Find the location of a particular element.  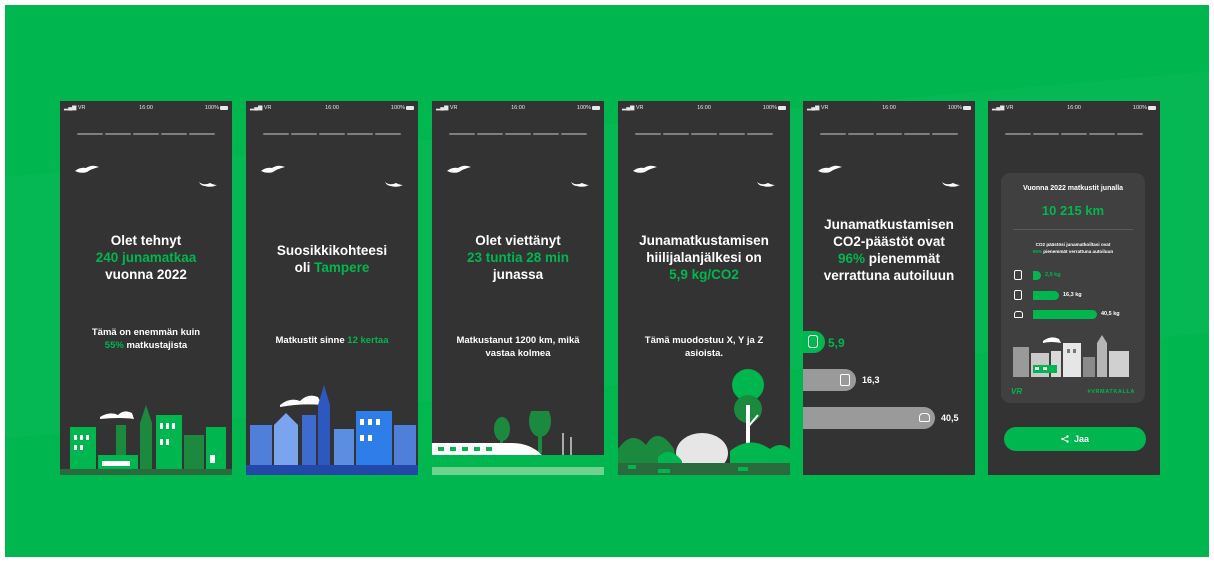

comparison-bar-car is located at coordinates (869, 418).